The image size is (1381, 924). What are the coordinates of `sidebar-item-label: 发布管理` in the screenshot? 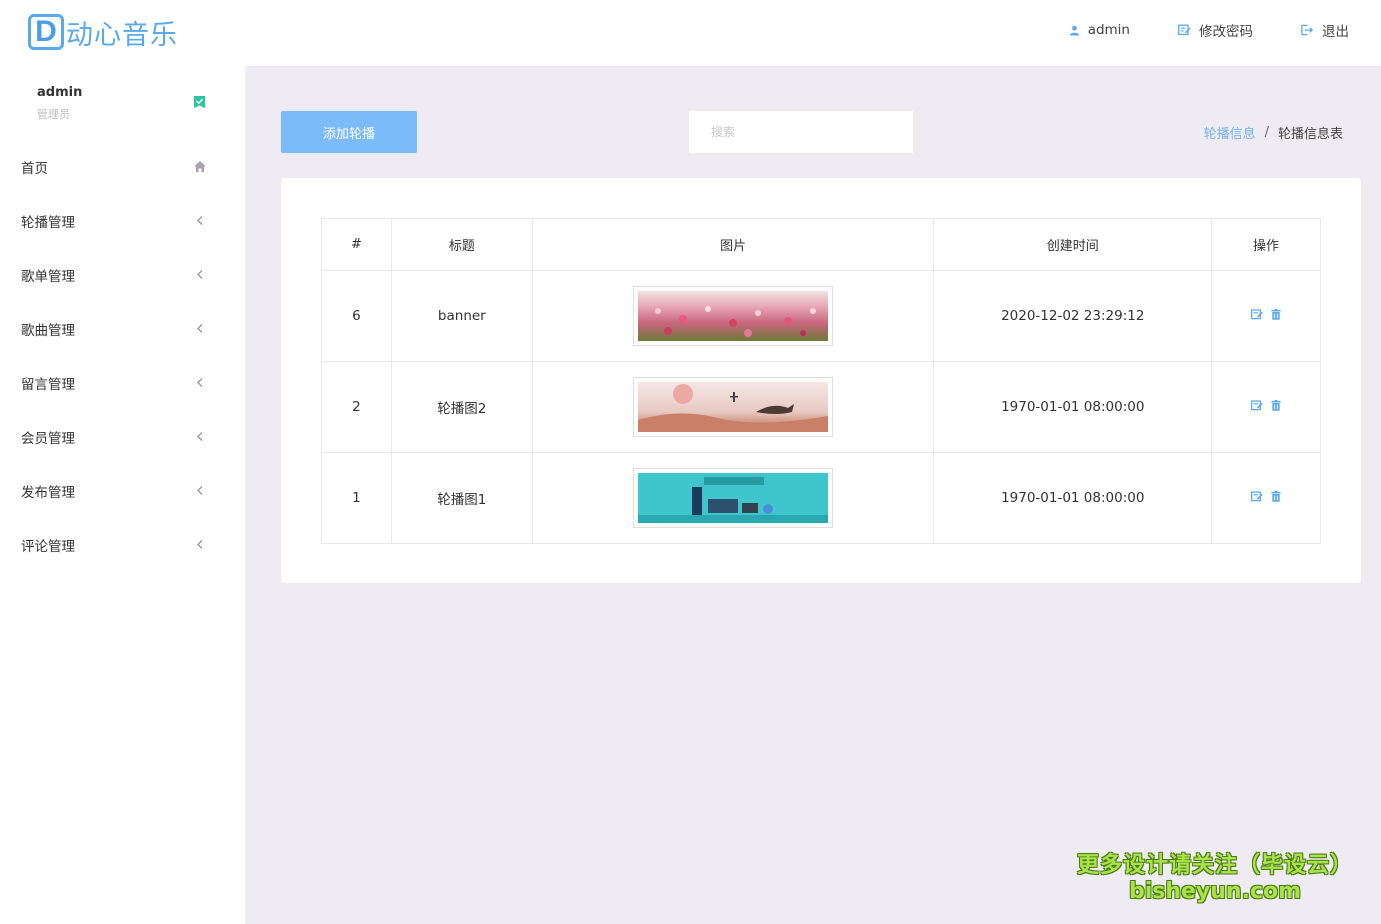 It's located at (48, 493).